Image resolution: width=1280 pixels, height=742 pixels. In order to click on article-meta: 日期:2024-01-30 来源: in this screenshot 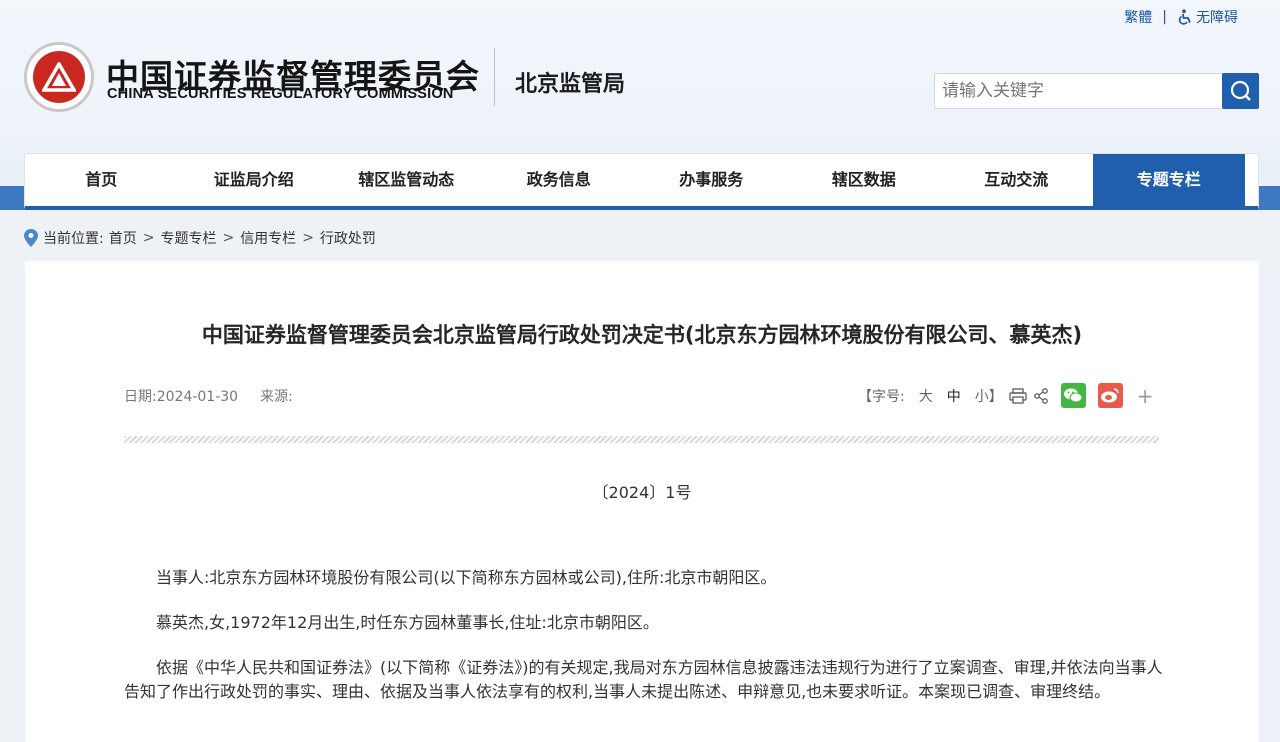, I will do `click(208, 396)`.